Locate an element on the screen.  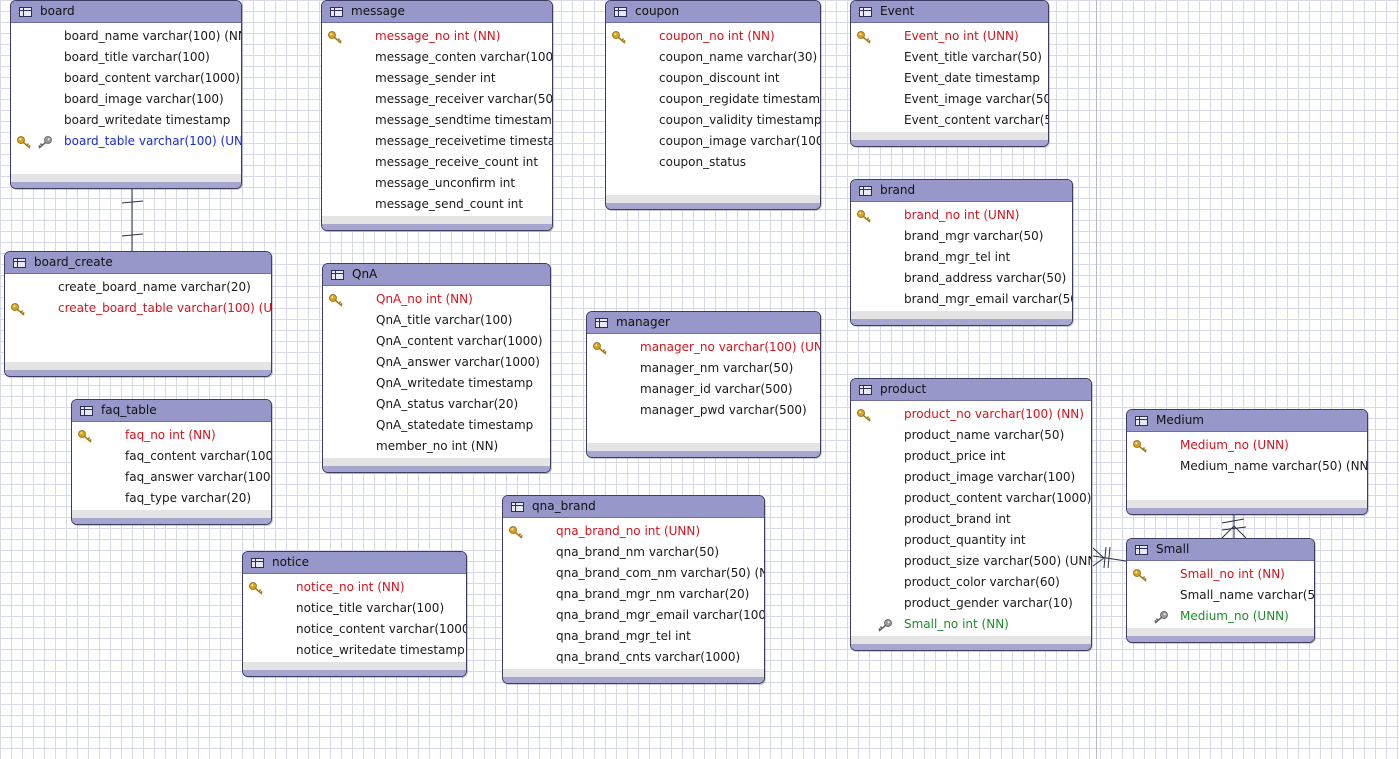
field-row: qna_brand_cnts varchar(1000) is located at coordinates (633, 657).